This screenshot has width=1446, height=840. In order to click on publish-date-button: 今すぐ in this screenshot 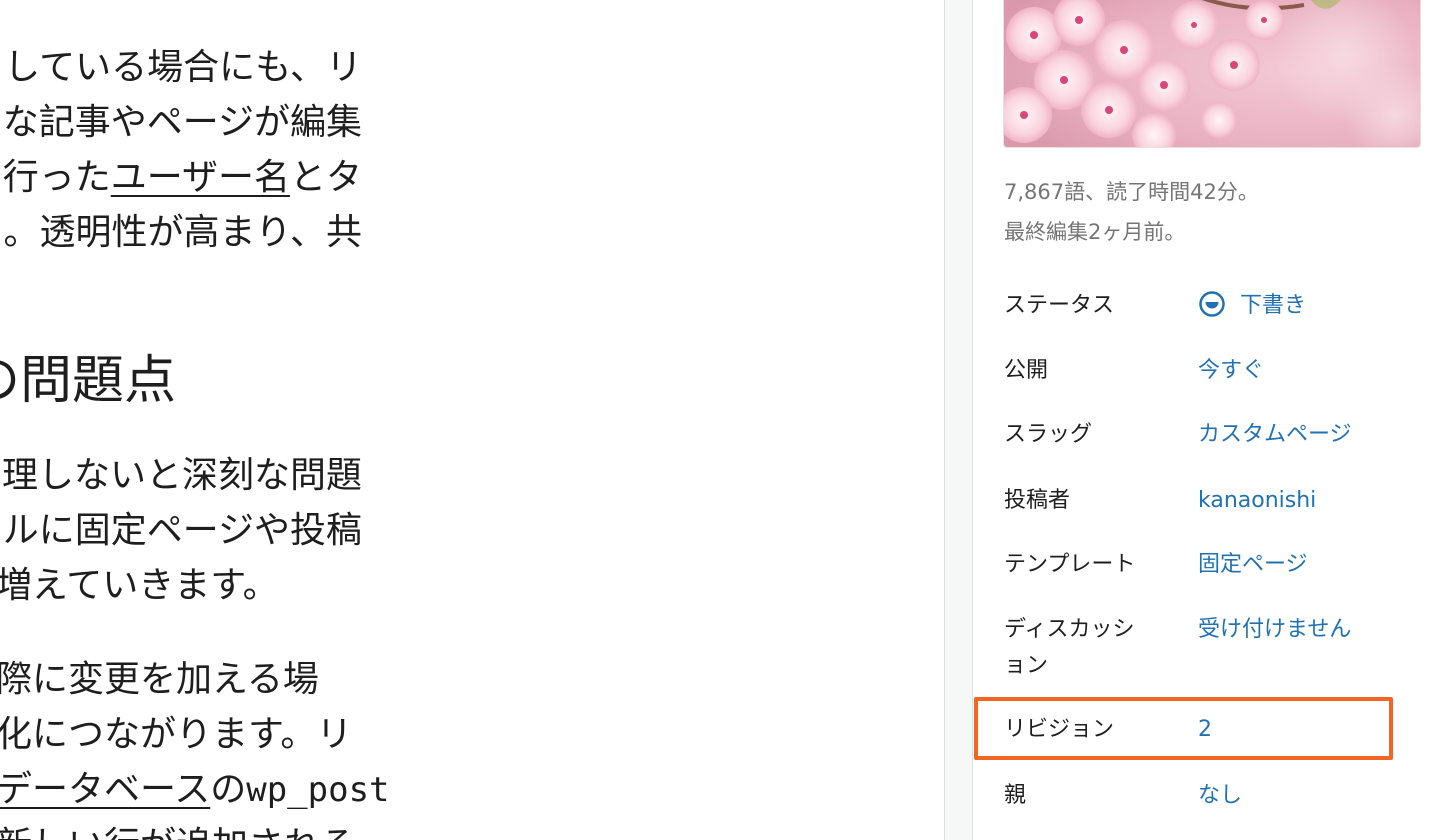, I will do `click(1231, 371)`.